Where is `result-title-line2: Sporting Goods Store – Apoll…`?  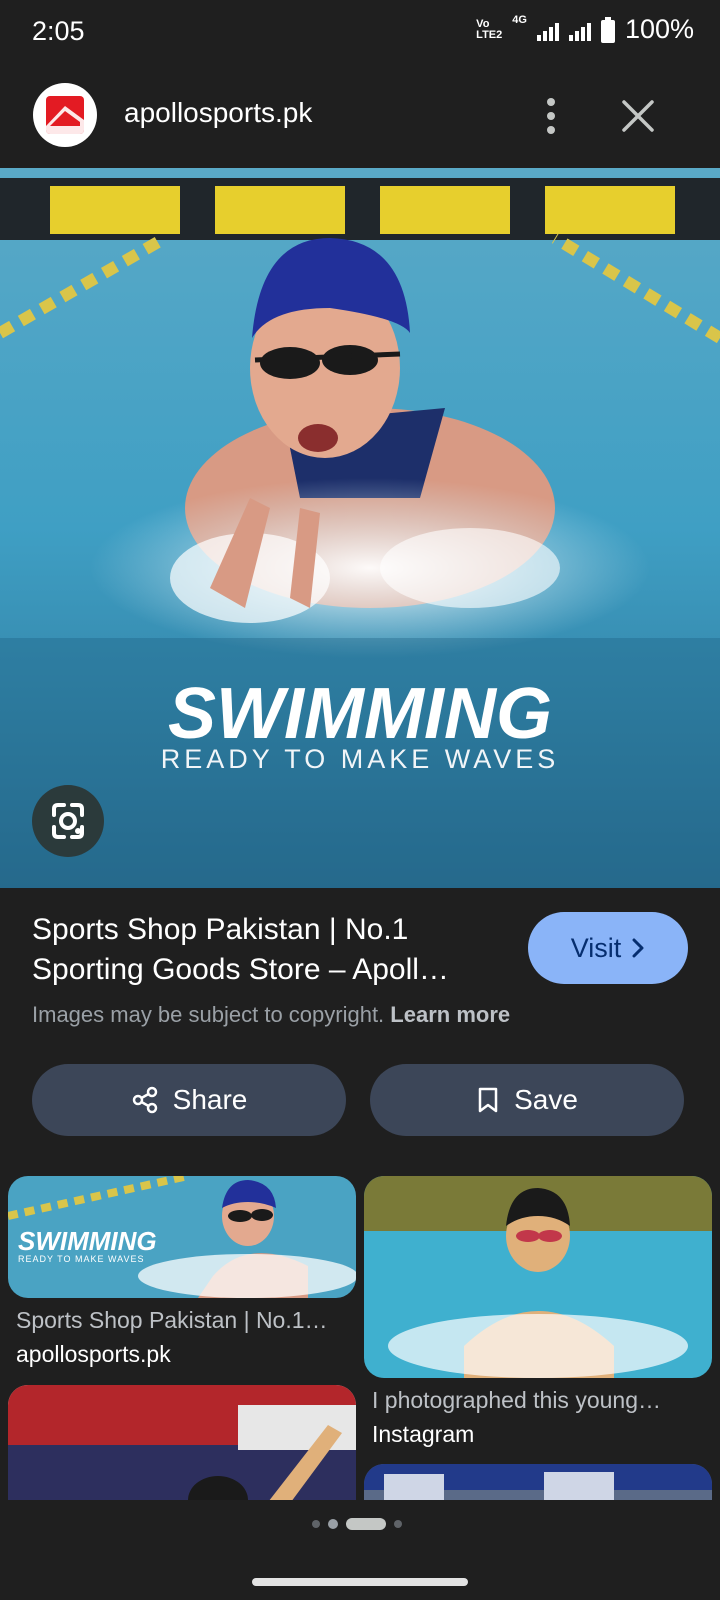
result-title-line2: Sporting Goods Store – Apoll… is located at coordinates (240, 969).